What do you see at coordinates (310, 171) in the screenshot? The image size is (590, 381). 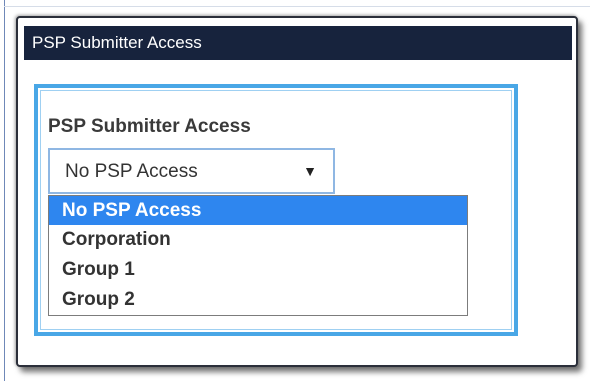 I see `chevron-down-icon: ▼` at bounding box center [310, 171].